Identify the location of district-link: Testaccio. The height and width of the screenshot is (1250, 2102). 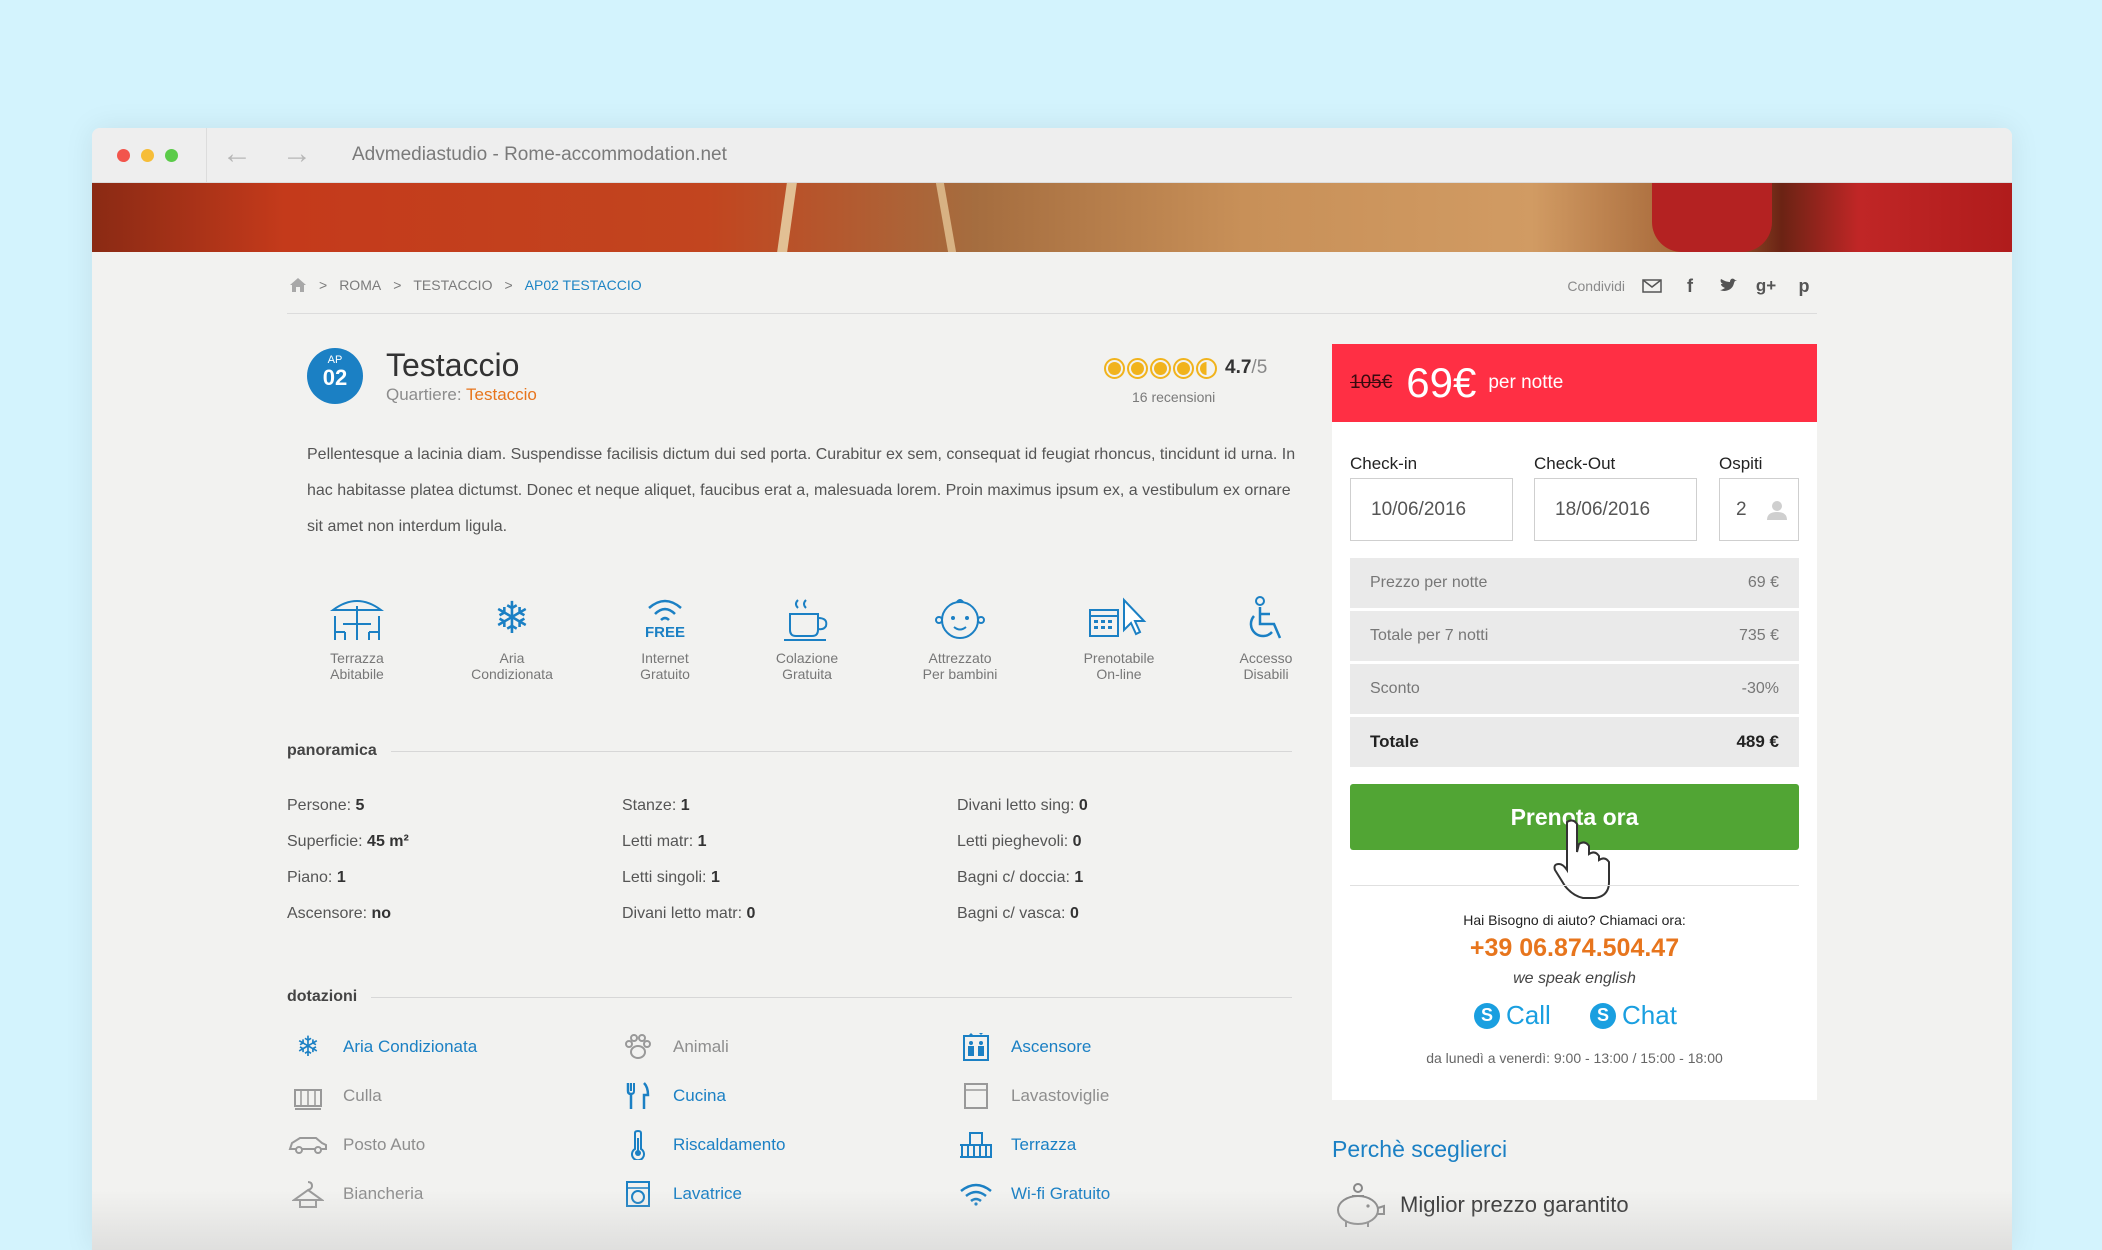
(501, 394).